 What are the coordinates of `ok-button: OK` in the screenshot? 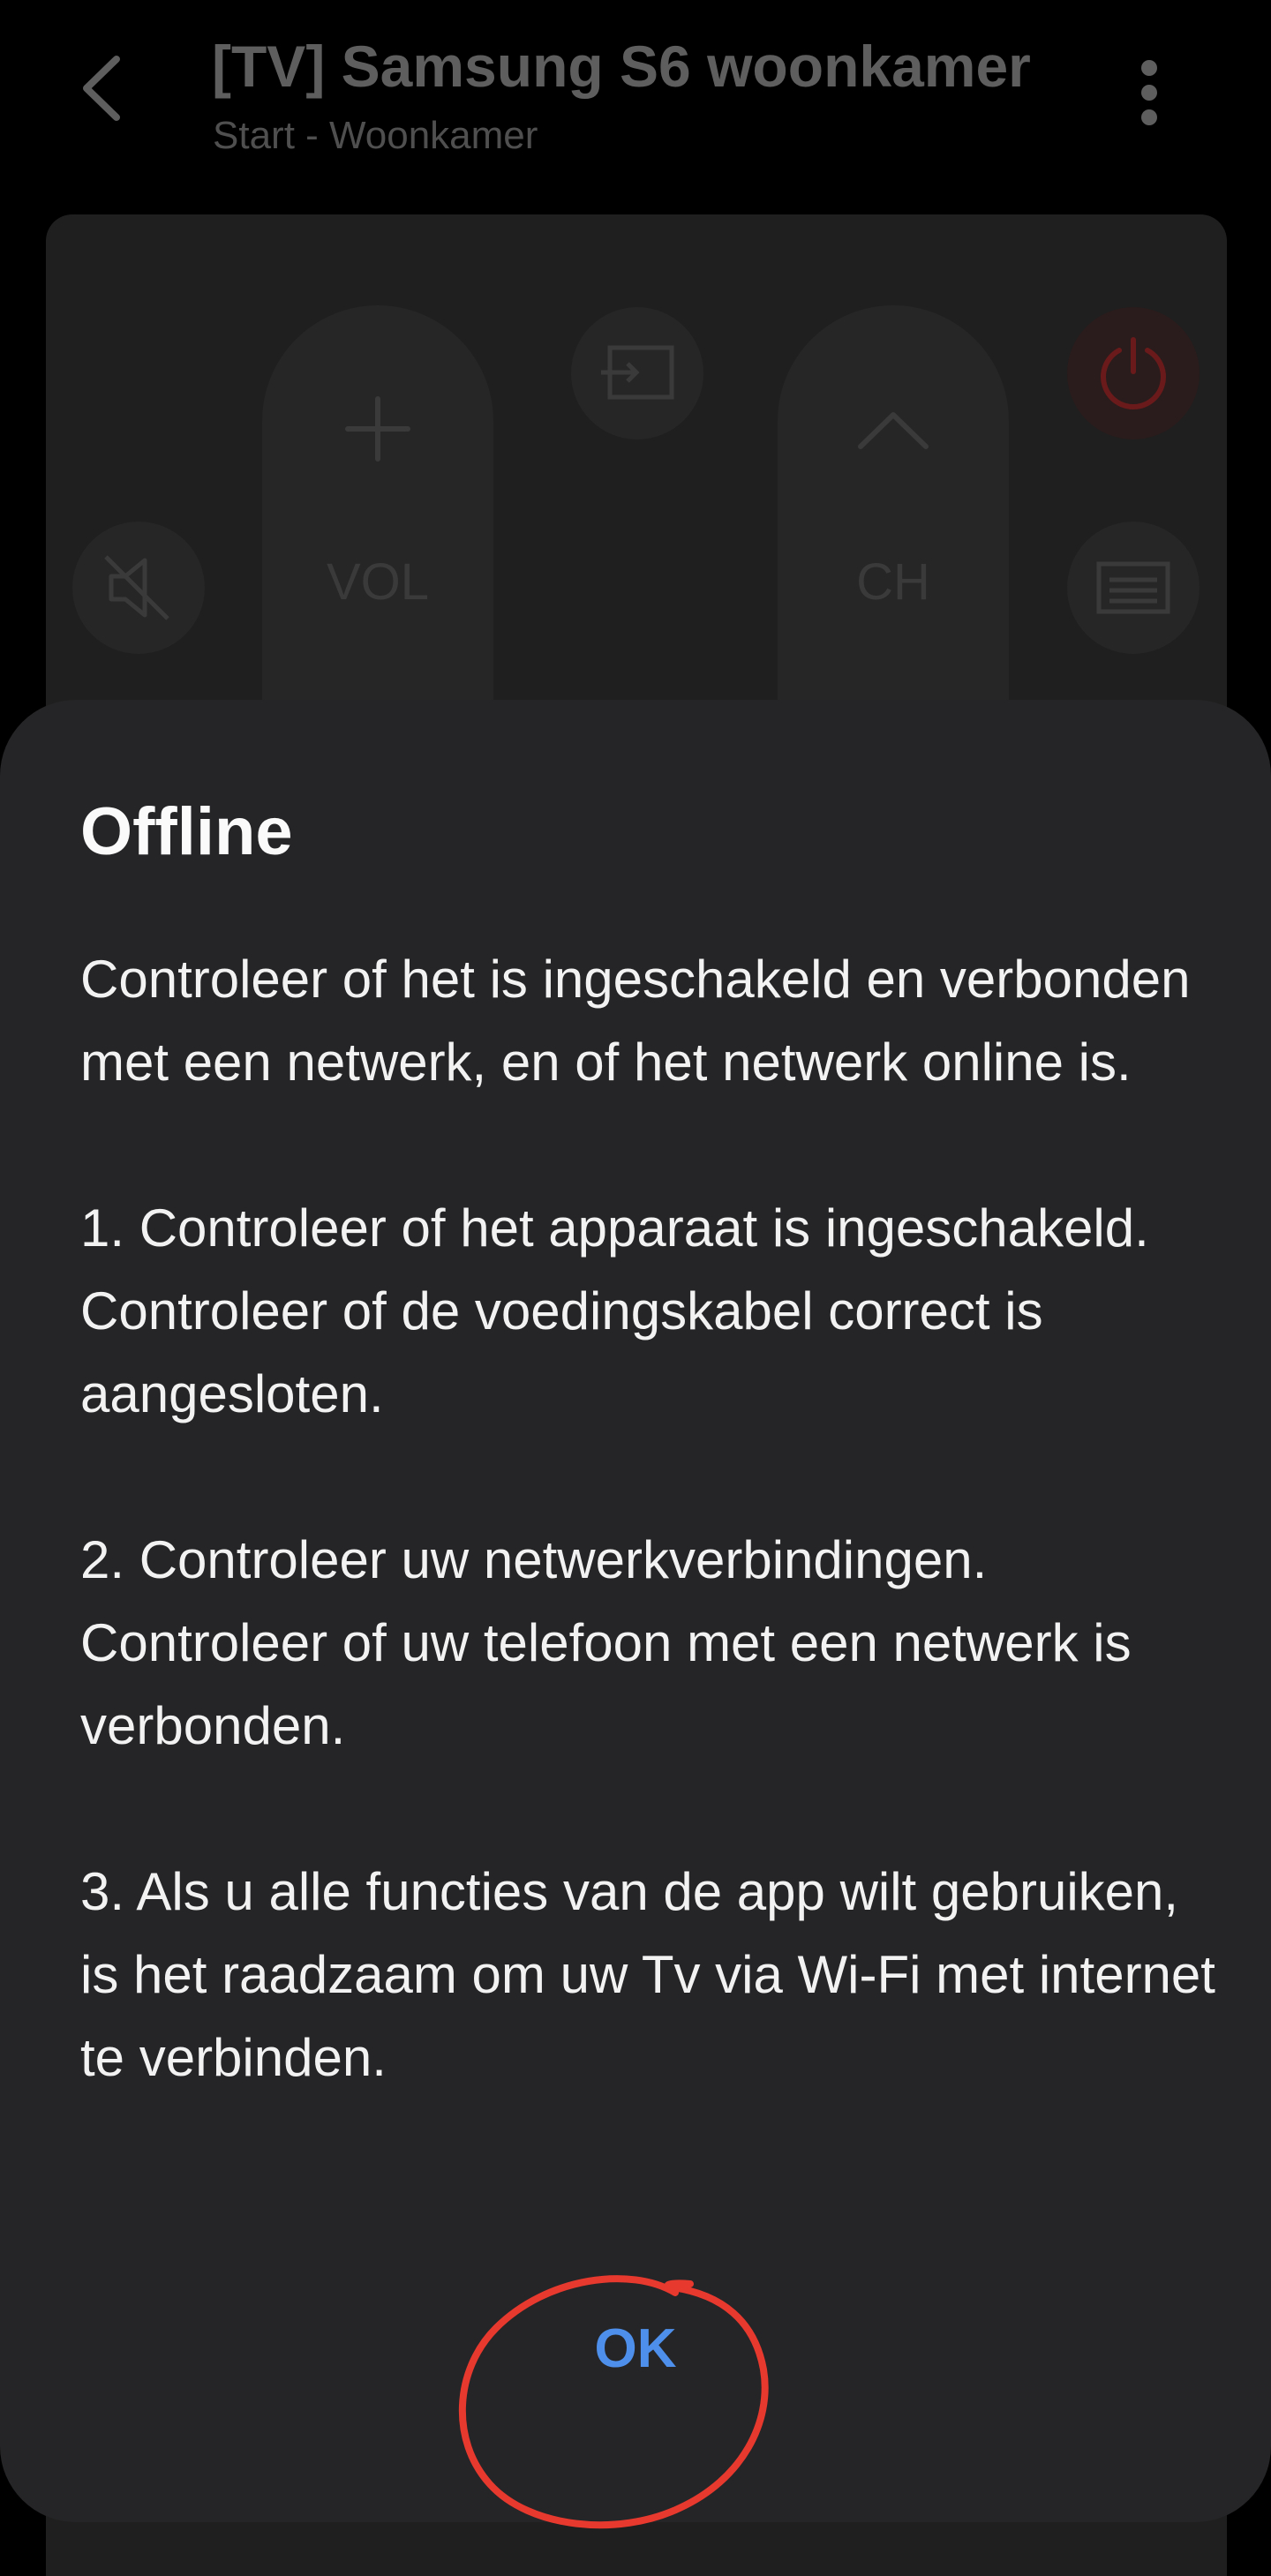 It's located at (635, 2348).